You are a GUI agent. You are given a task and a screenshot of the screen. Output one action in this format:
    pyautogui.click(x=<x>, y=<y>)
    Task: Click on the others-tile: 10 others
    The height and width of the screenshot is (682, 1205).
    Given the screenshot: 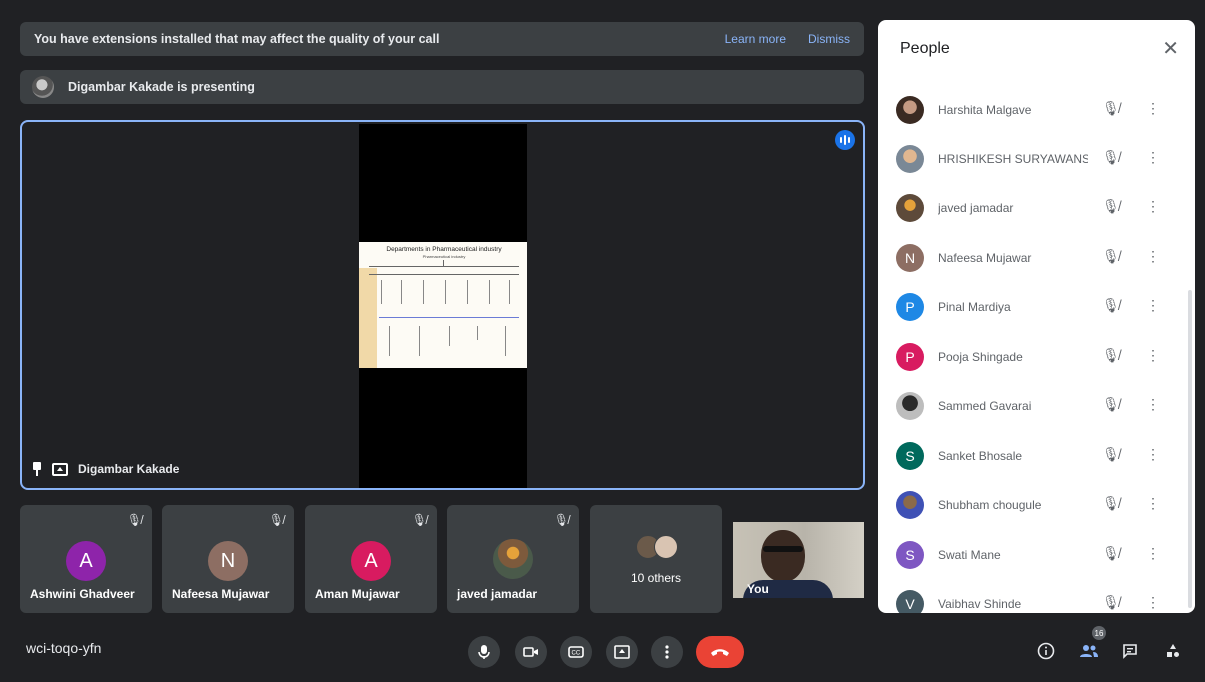 What is the action you would take?
    pyautogui.click(x=656, y=559)
    